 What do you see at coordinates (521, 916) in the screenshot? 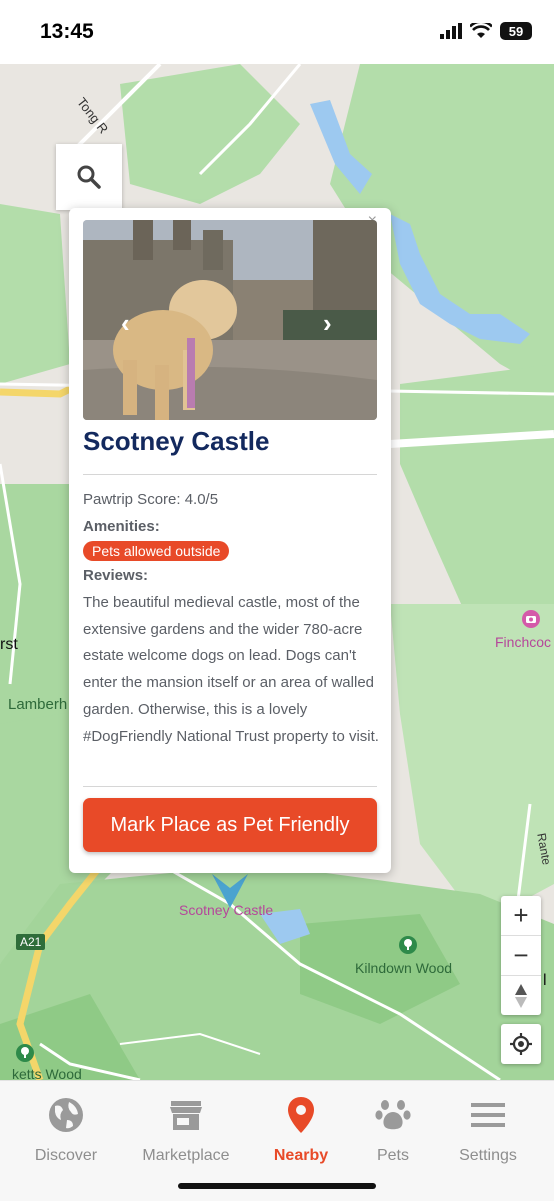
I see `zoom-in-button: +` at bounding box center [521, 916].